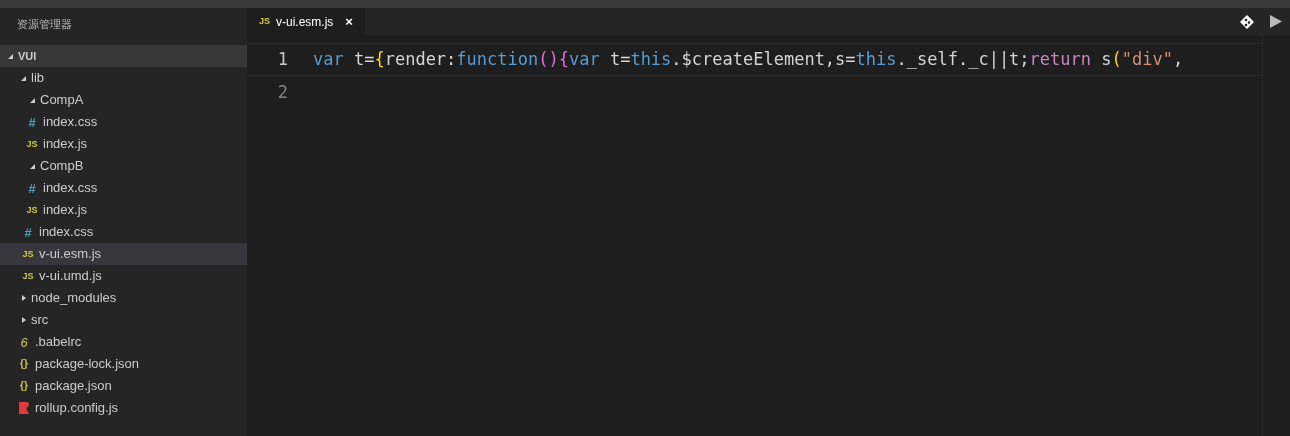 The width and height of the screenshot is (1290, 436). Describe the element at coordinates (748, 59) in the screenshot. I see `code-line: var t={render:function(){var t=this.$createElement,s=this._self._c||t;return s("div",` at that location.